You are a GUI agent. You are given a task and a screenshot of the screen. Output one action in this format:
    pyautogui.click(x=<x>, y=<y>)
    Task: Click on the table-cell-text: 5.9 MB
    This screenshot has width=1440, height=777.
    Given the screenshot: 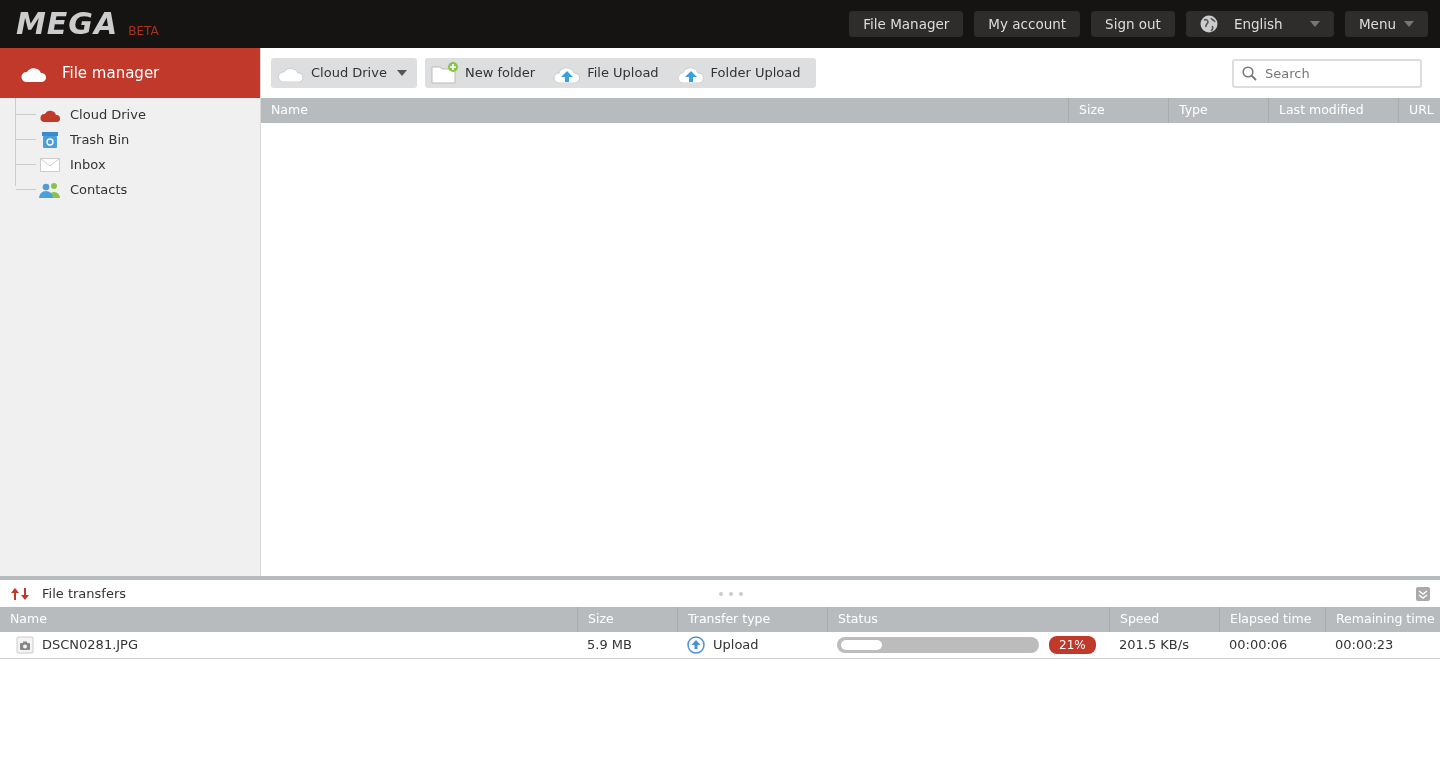 What is the action you would take?
    pyautogui.click(x=609, y=645)
    